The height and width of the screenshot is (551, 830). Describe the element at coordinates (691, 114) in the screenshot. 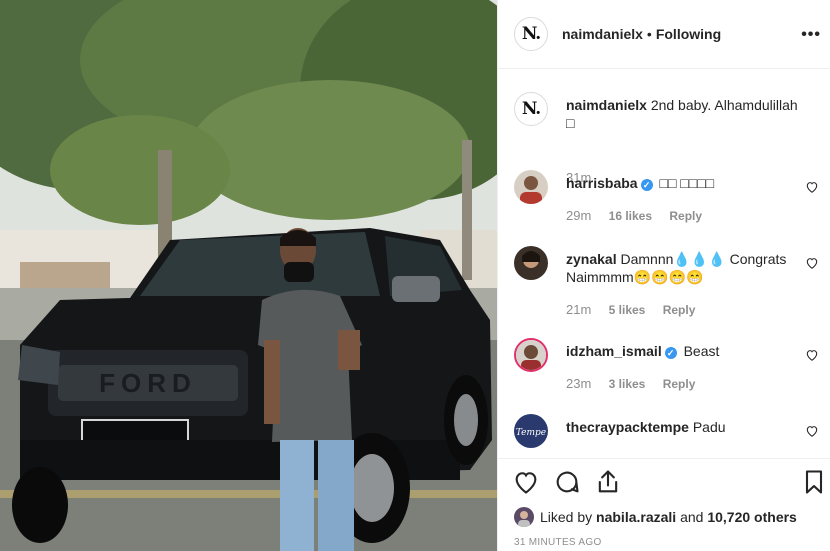

I see `caption-text-block: naimdanielx 2nd baby. Alhamdulillah □` at that location.